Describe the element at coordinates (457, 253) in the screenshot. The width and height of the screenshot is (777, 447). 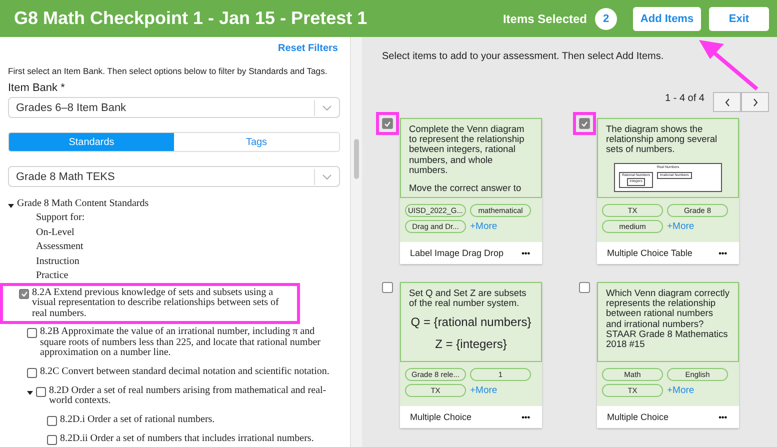
I see `item-type: Label Image Drag Drop` at that location.